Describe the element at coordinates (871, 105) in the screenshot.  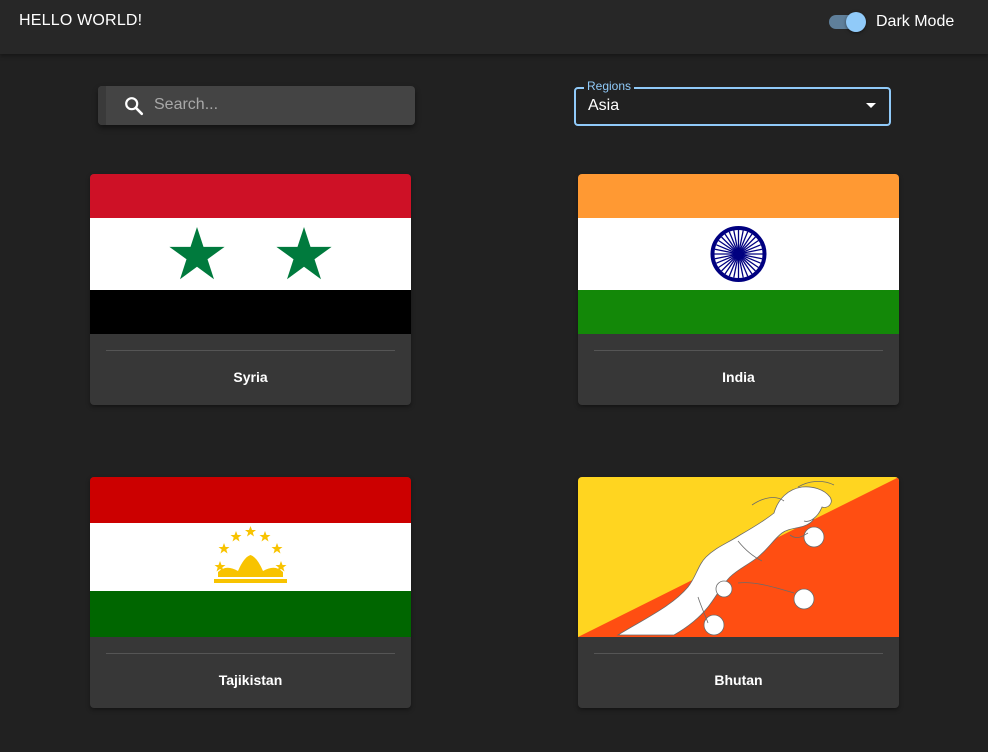
I see `dropdown-caret-icon` at that location.